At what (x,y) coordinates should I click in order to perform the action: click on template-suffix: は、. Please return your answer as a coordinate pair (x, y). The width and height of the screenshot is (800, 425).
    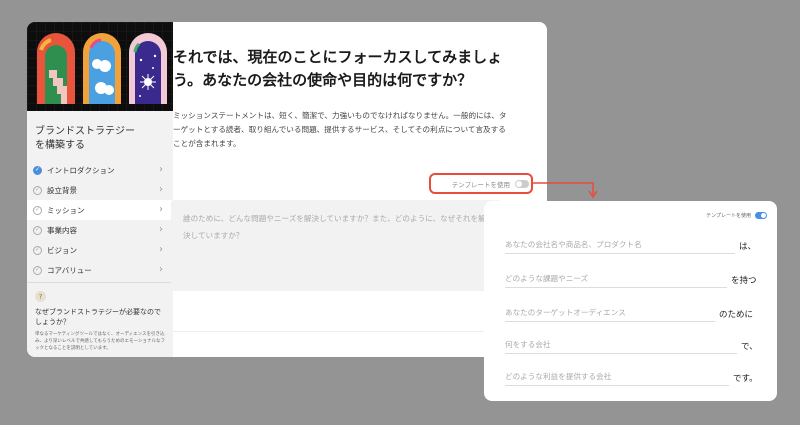
    Looking at the image, I should click on (748, 247).